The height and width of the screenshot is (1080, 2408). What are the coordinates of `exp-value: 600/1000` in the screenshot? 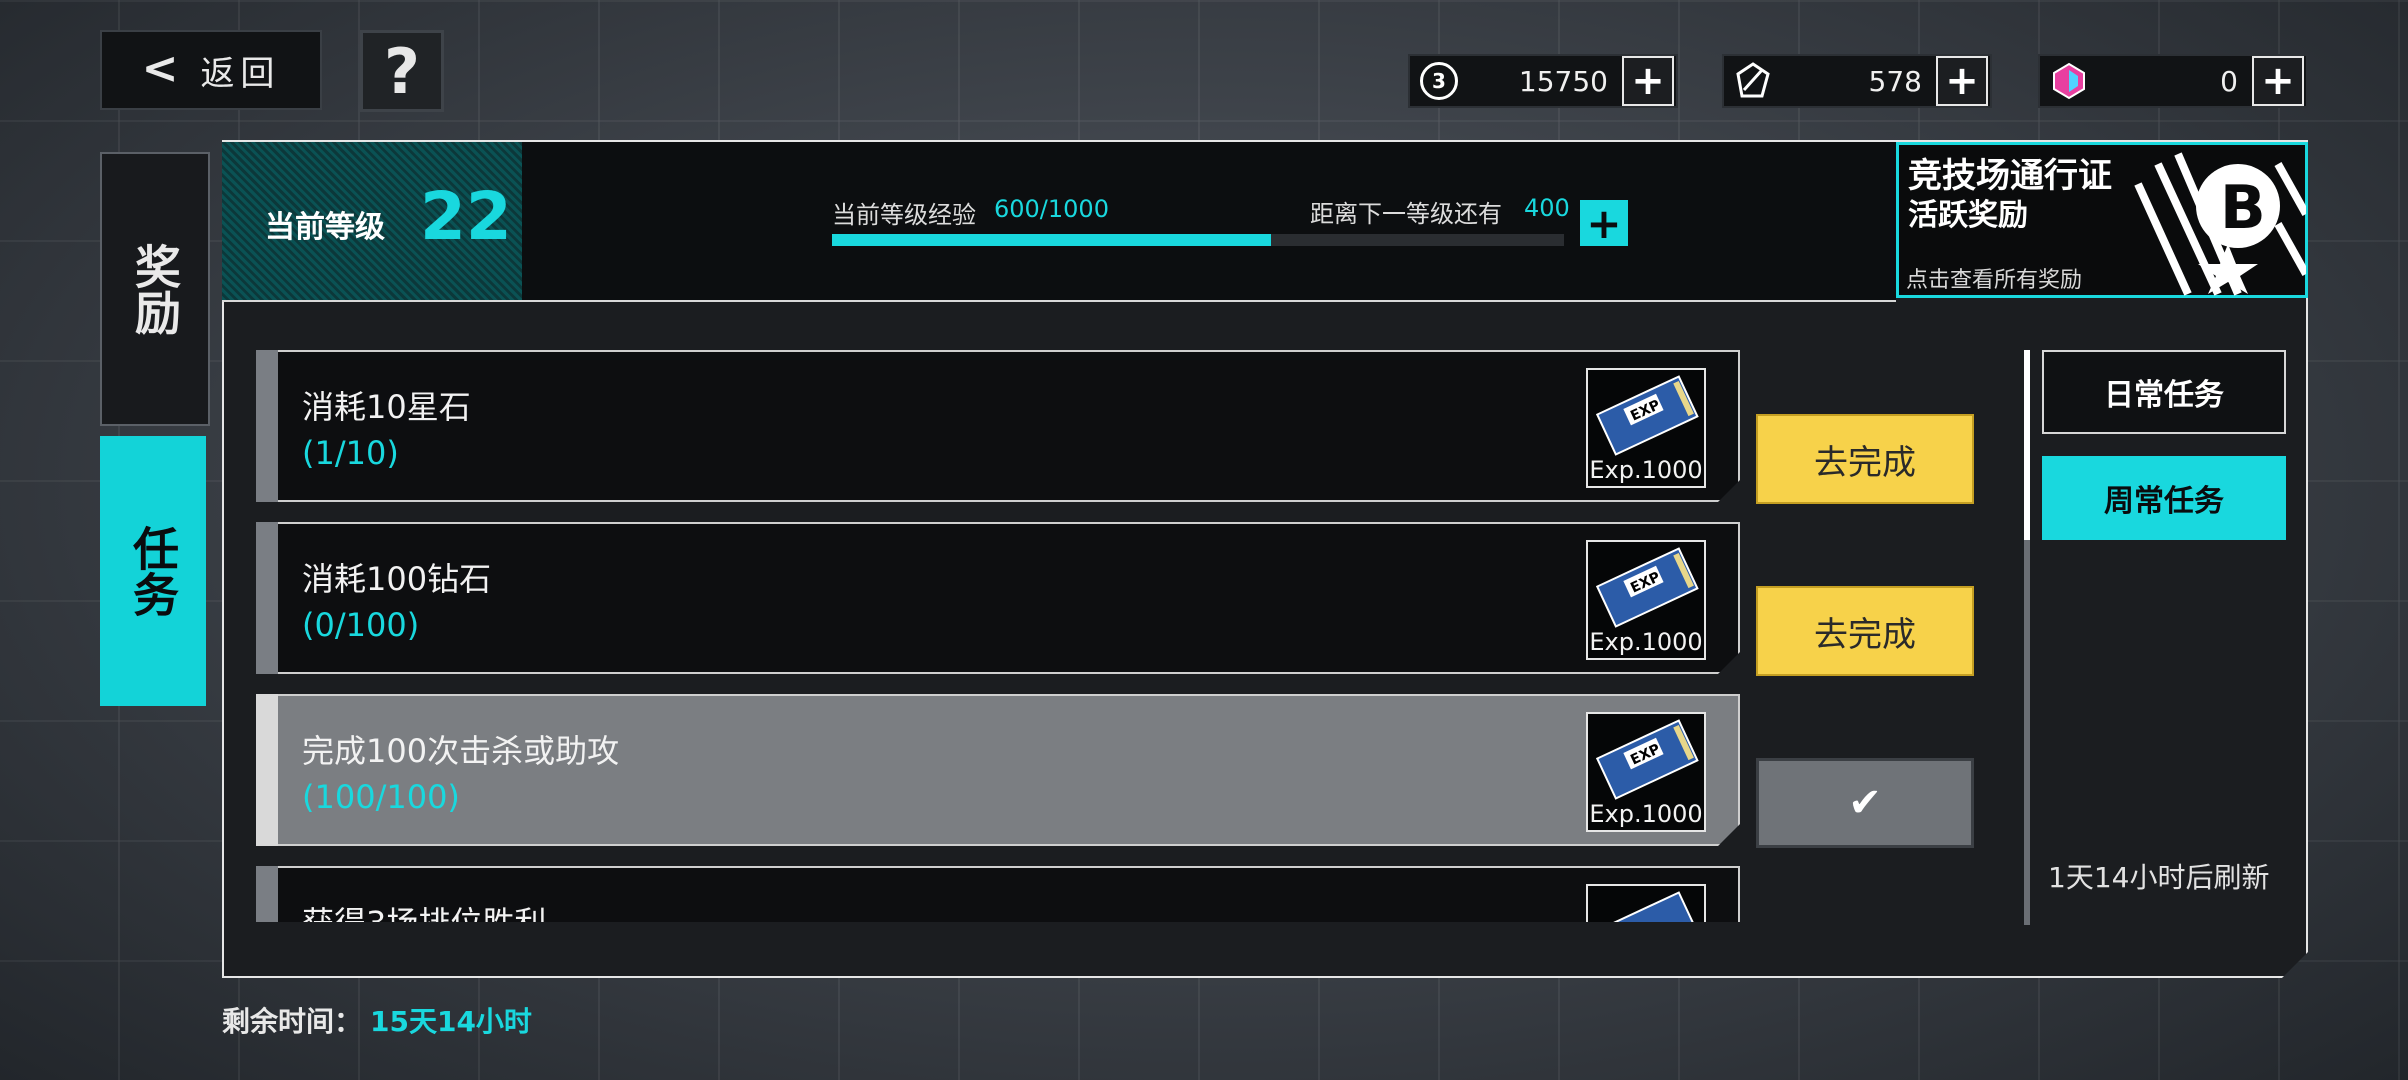 It's located at (1051, 209).